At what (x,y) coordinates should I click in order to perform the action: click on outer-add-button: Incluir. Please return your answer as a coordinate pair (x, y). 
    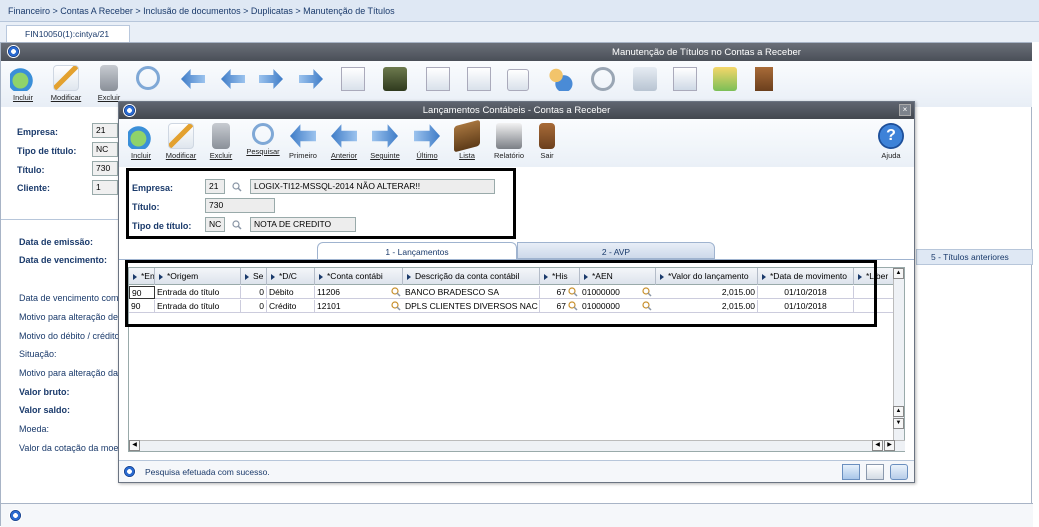
    Looking at the image, I should click on (23, 81).